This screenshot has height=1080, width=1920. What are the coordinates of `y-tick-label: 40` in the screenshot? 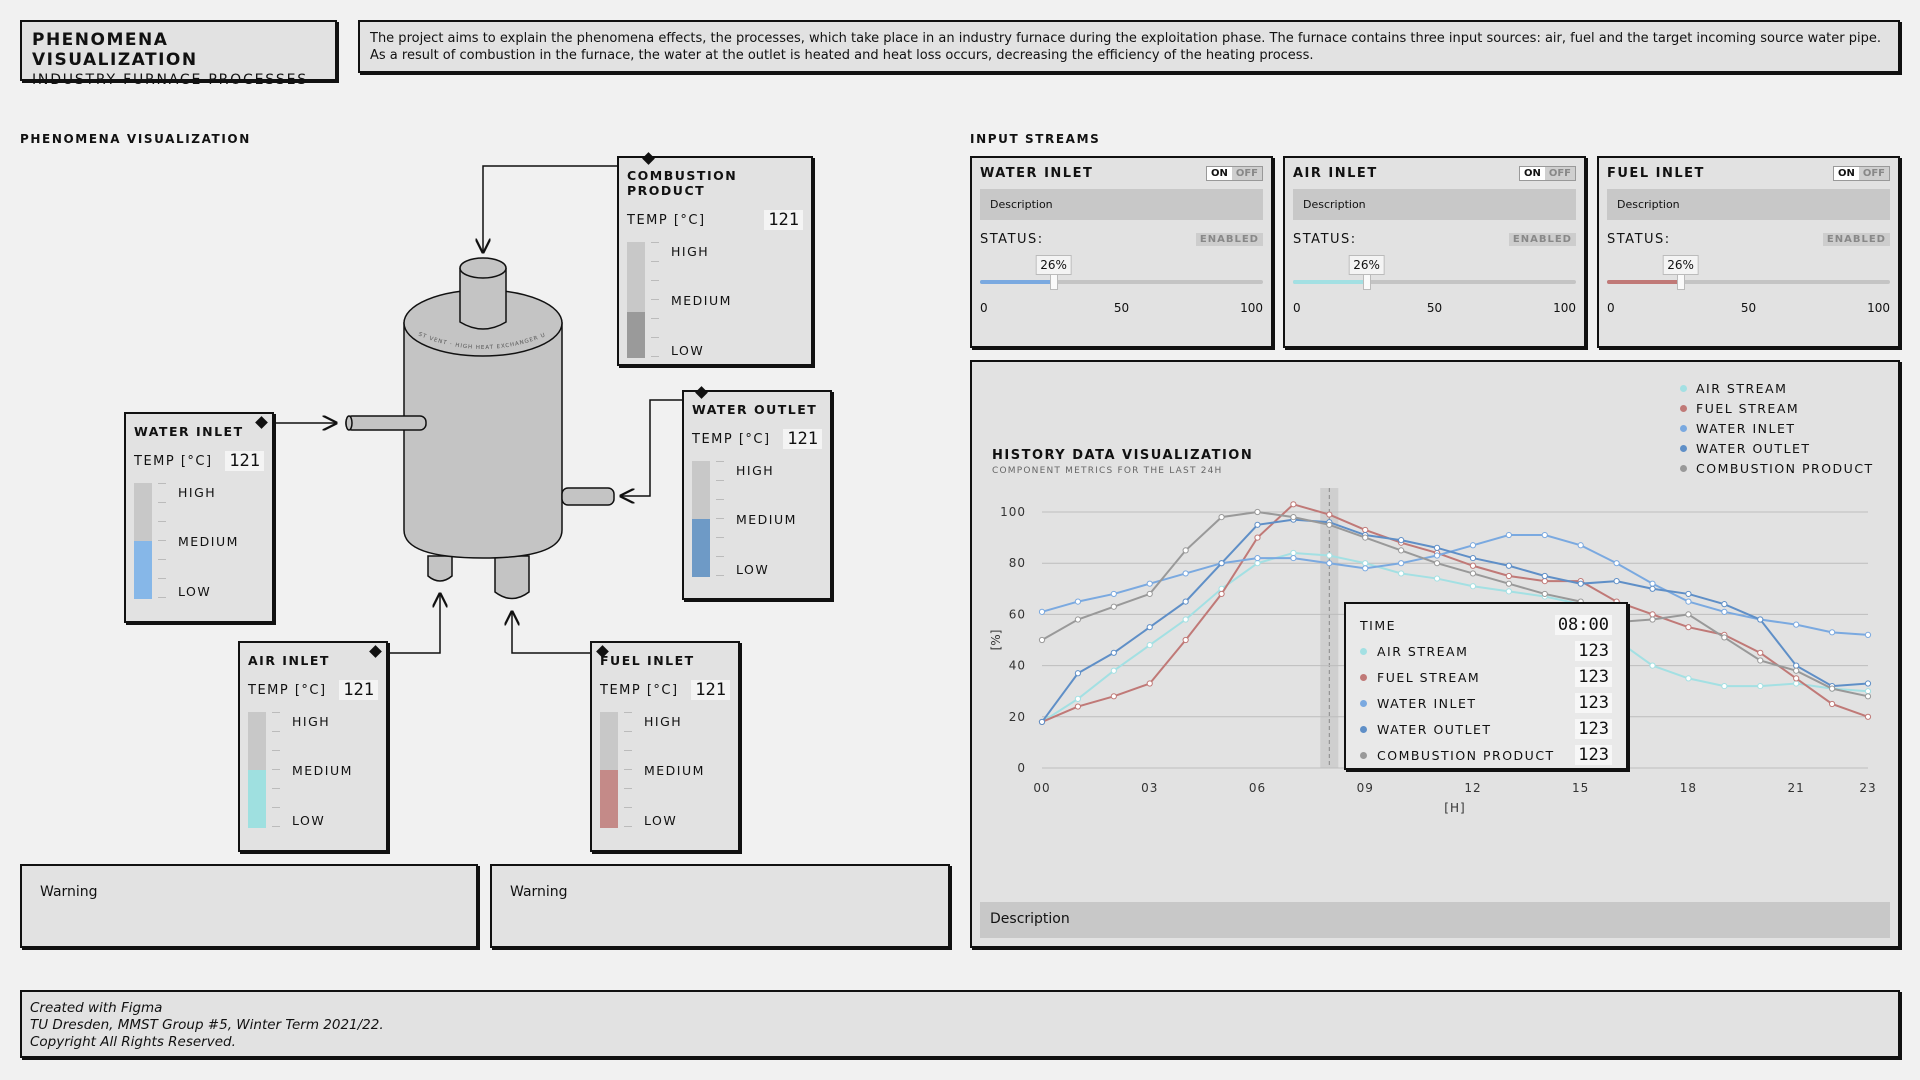 It's located at (1017, 666).